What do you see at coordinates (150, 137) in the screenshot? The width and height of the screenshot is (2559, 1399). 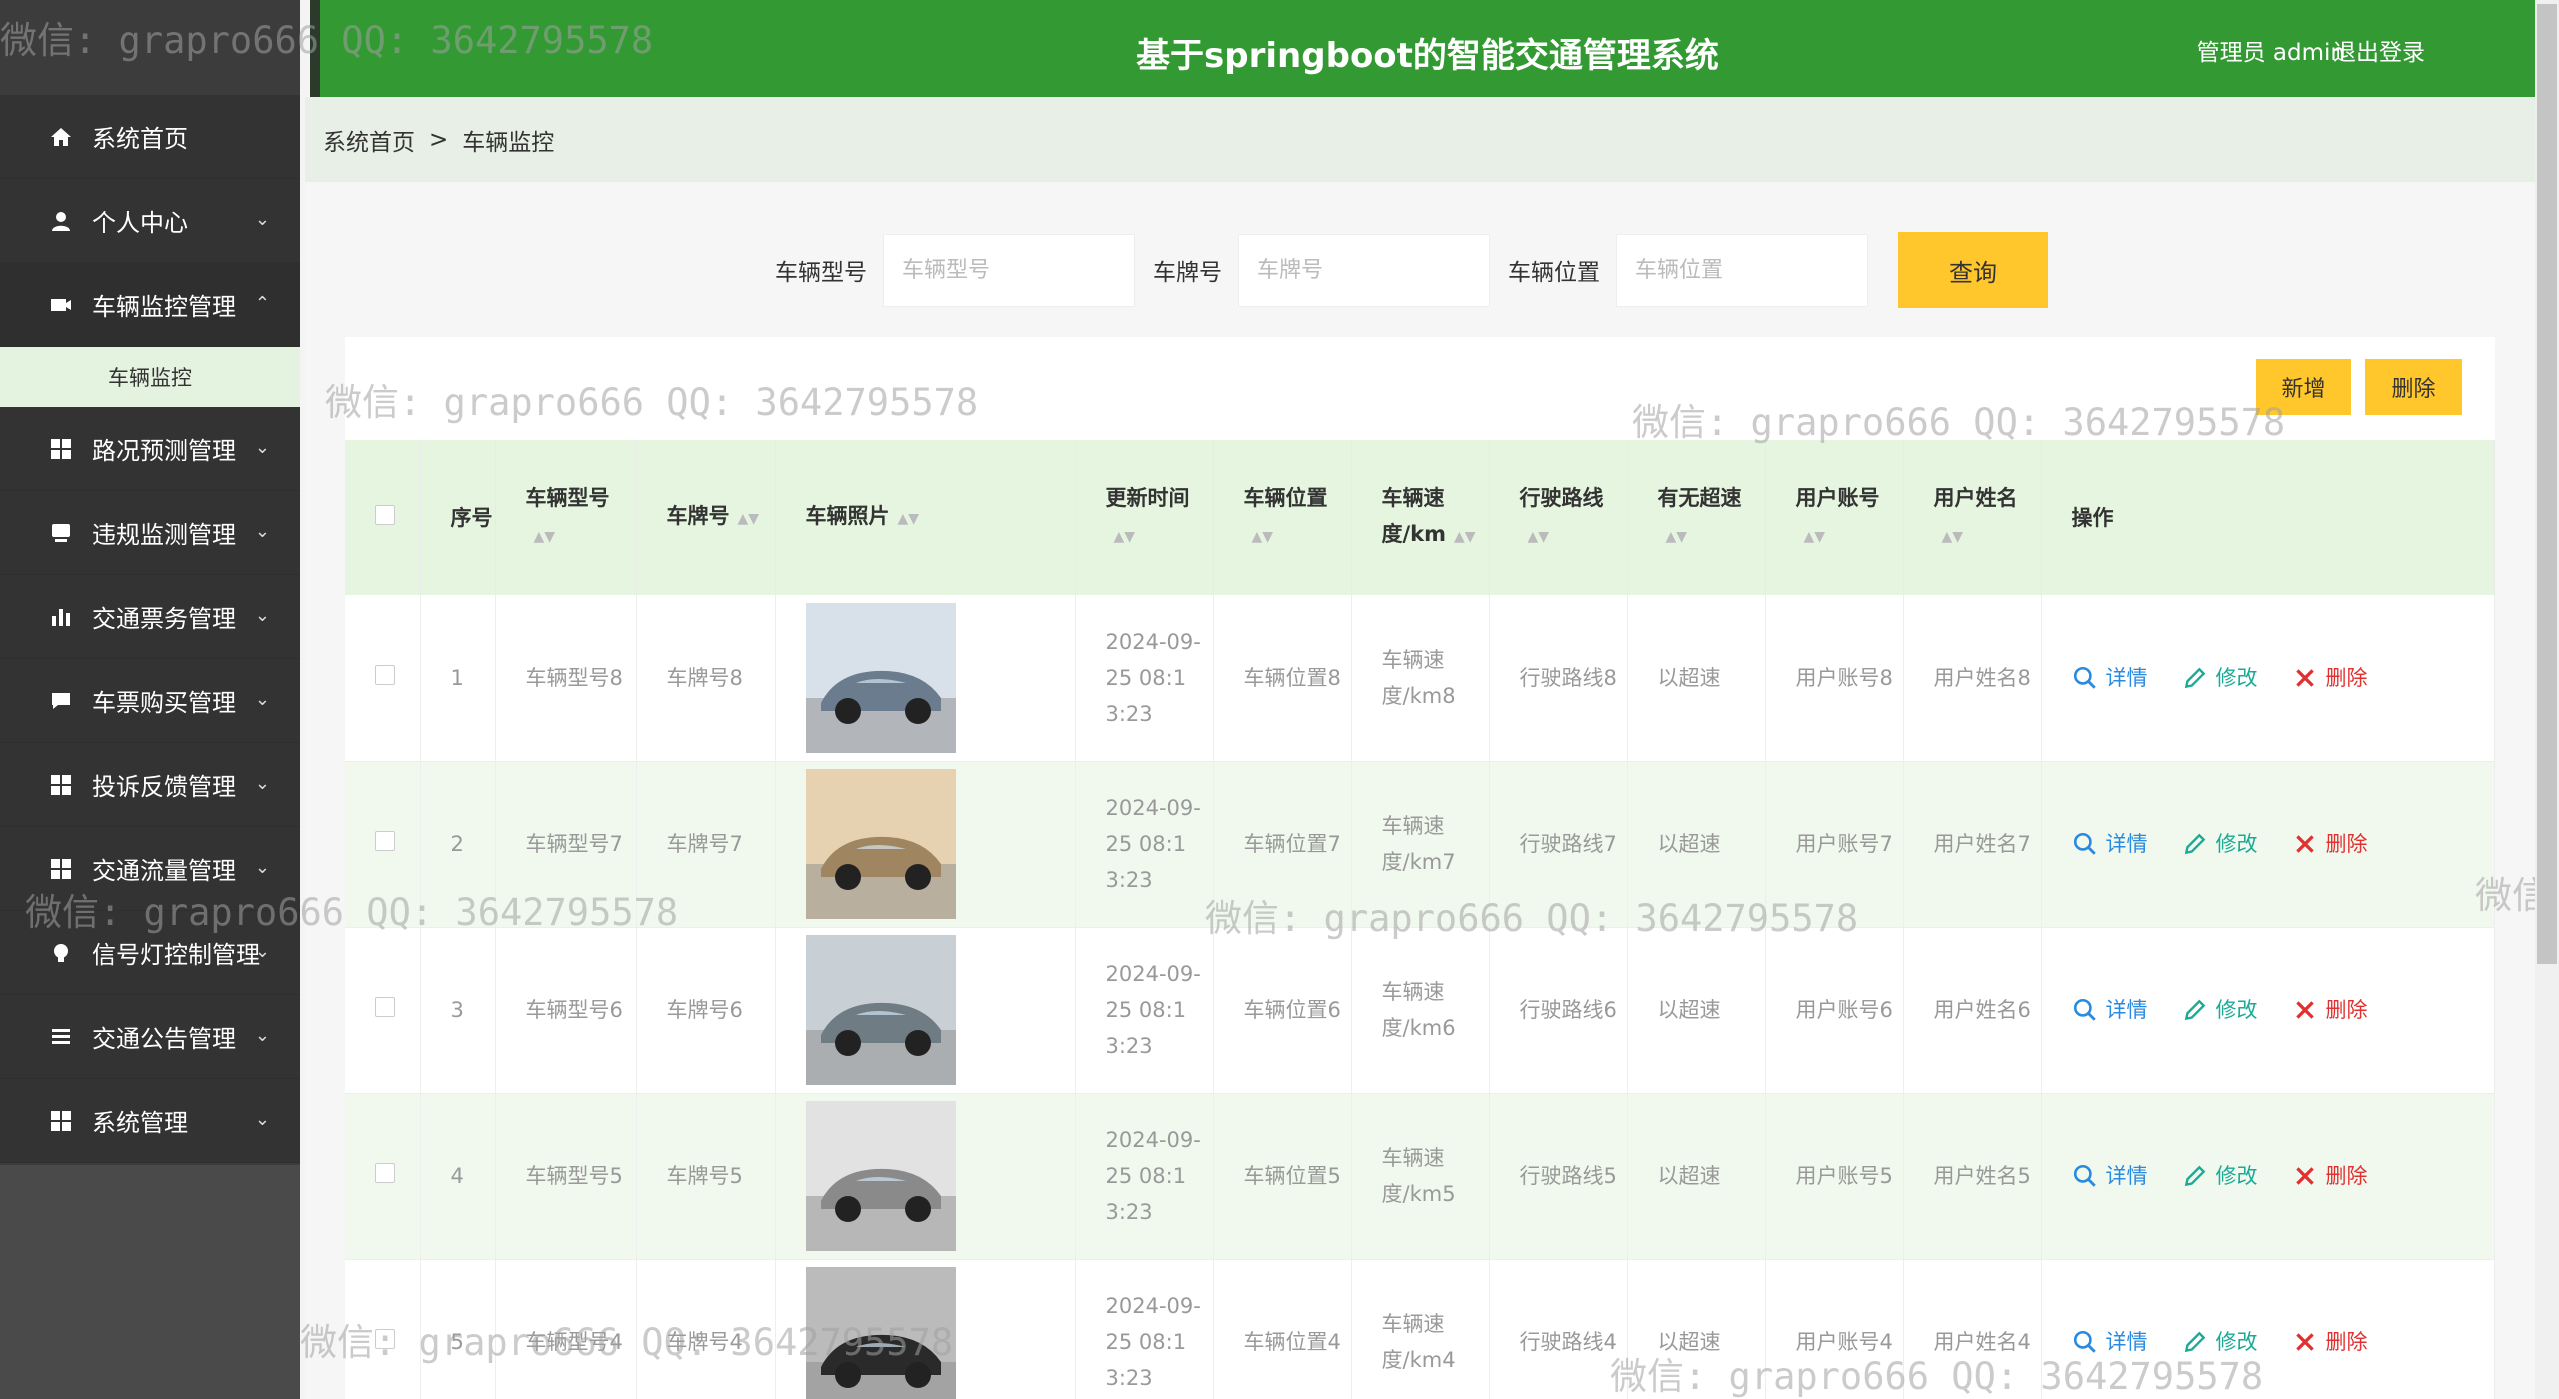 I see `sidebar-item-home: 系统首页` at bounding box center [150, 137].